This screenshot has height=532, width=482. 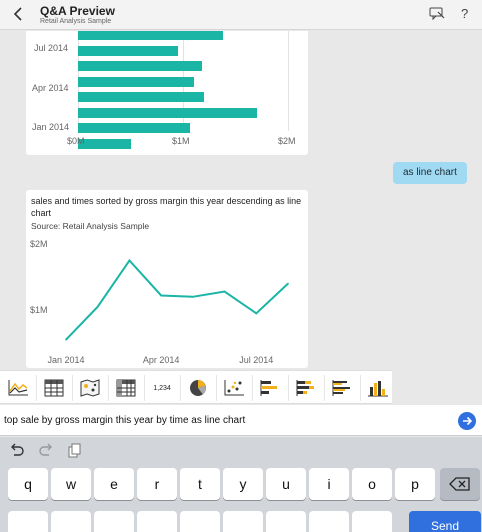 What do you see at coordinates (342, 388) in the screenshot?
I see `clustered-bar-chart-icon` at bounding box center [342, 388].